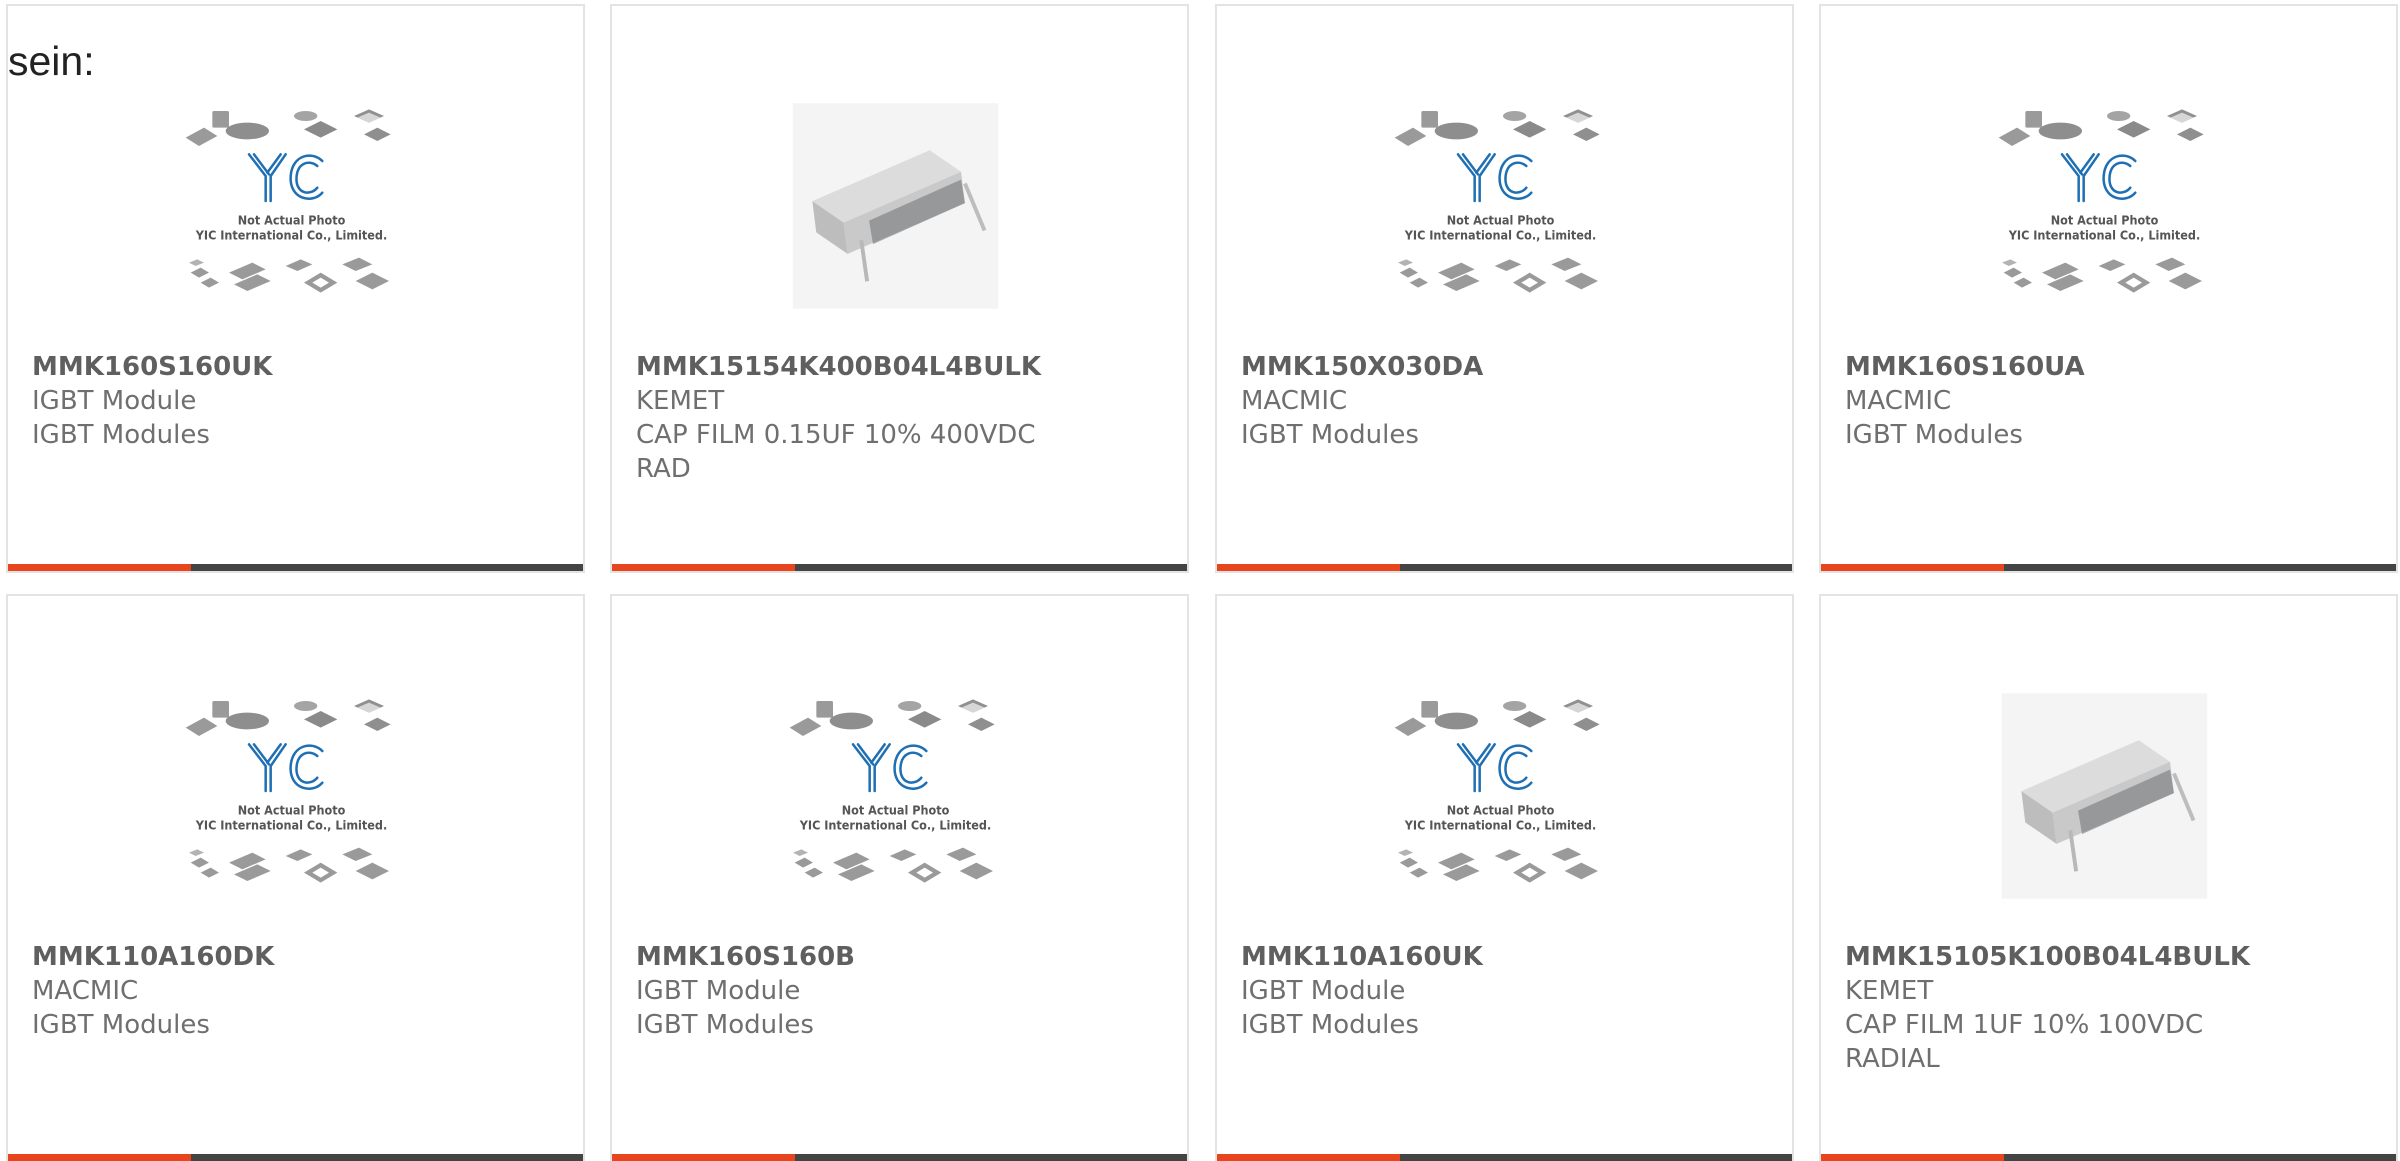 The image size is (2400, 1161). What do you see at coordinates (663, 469) in the screenshot?
I see `product-description-cont: RAD` at bounding box center [663, 469].